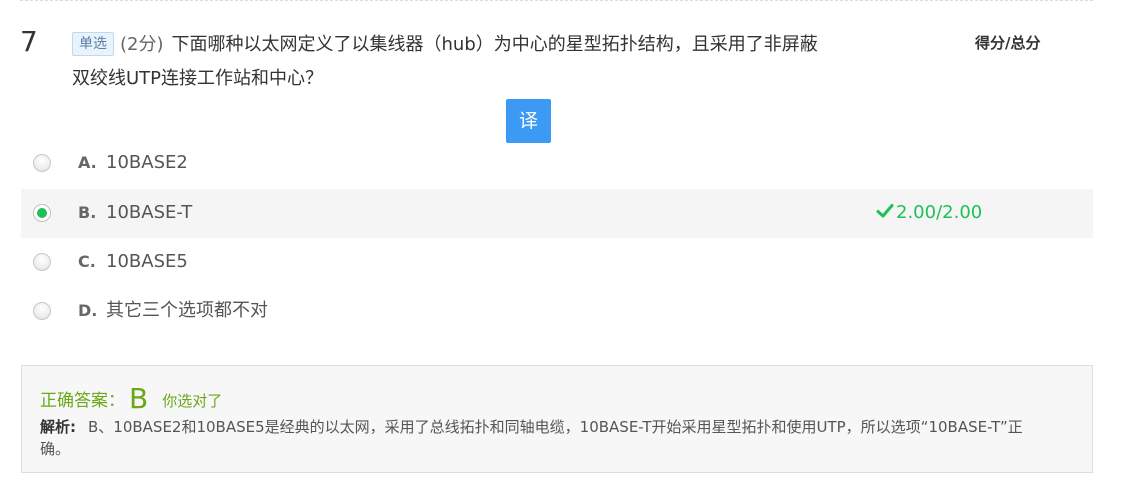 Image resolution: width=1138 pixels, height=480 pixels. I want to click on option-score-value: 2.00/2.00, so click(939, 212).